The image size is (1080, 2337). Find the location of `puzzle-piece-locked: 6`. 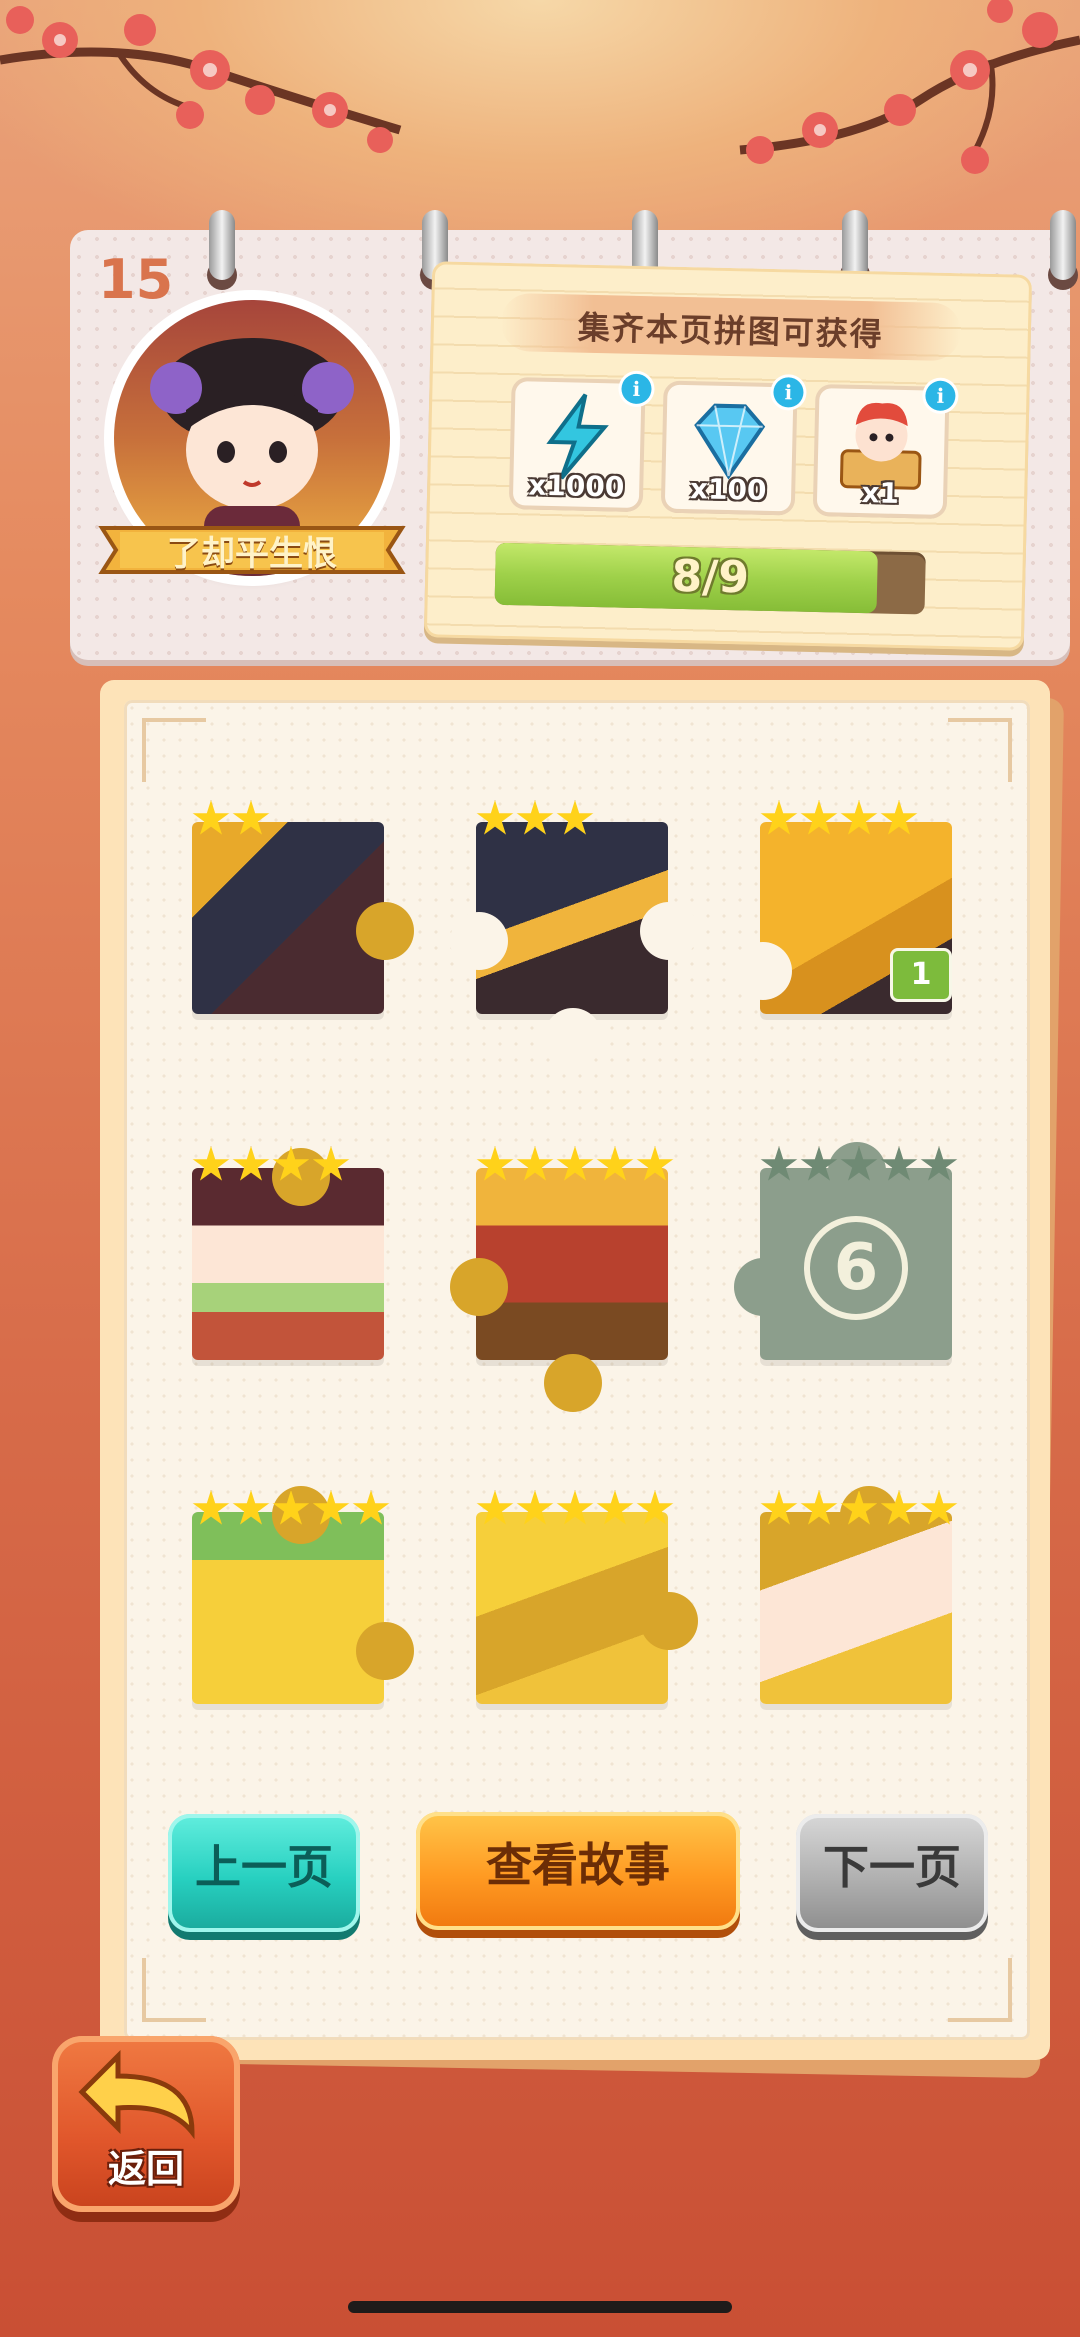

puzzle-piece-locked: 6 is located at coordinates (847, 1251).